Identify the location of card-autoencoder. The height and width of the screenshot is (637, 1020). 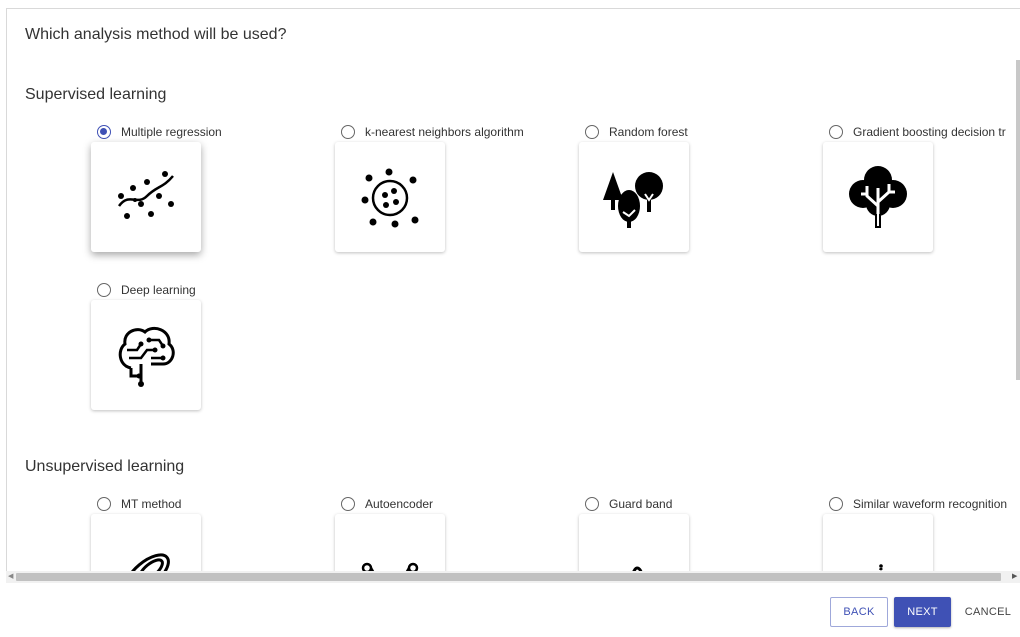
(390, 546).